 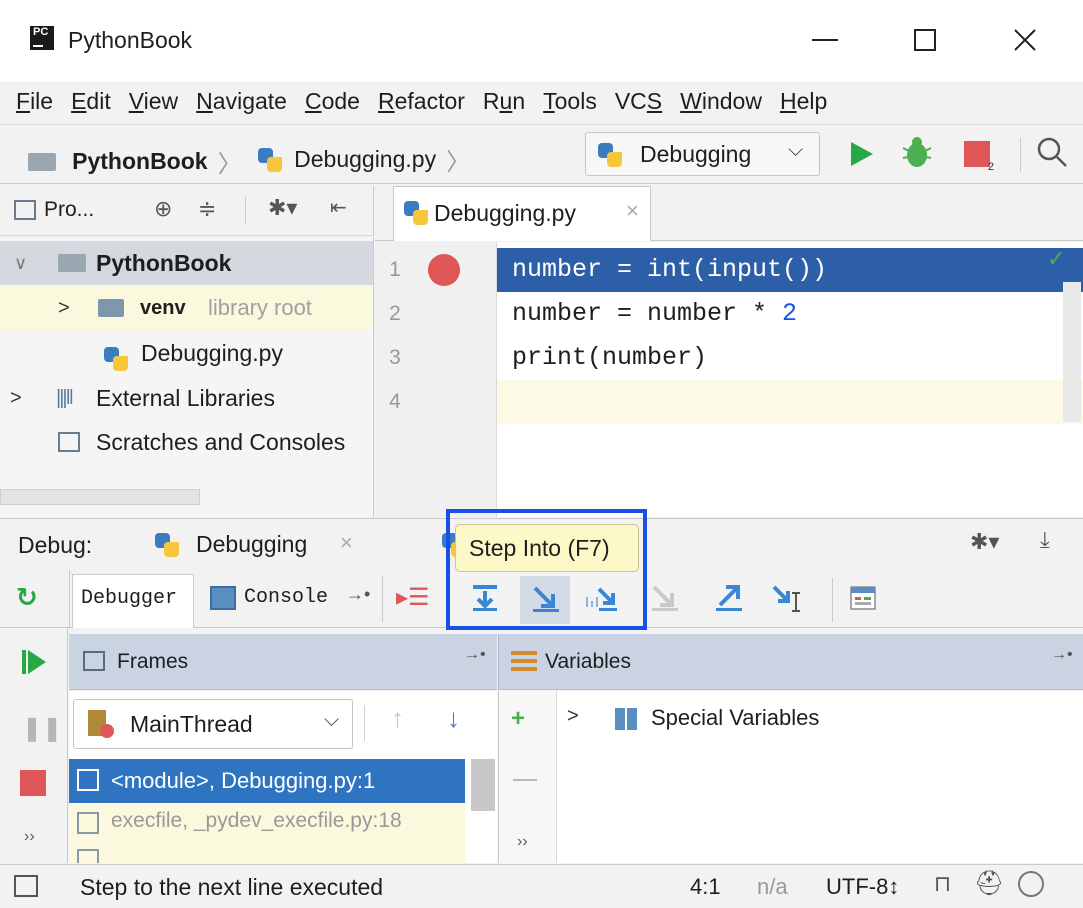 What do you see at coordinates (729, 598) in the screenshot?
I see `step-out-icon` at bounding box center [729, 598].